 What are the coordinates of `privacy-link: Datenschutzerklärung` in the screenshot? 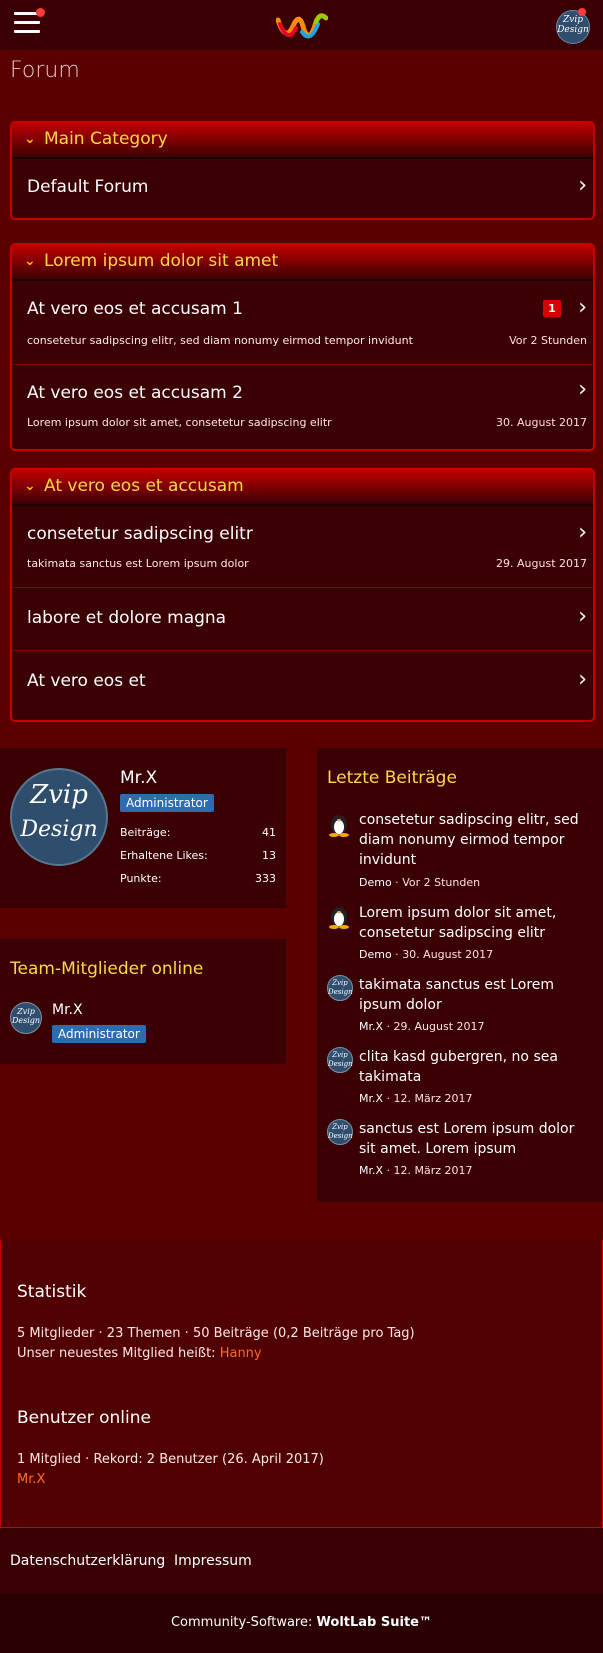 It's located at (87, 1561).